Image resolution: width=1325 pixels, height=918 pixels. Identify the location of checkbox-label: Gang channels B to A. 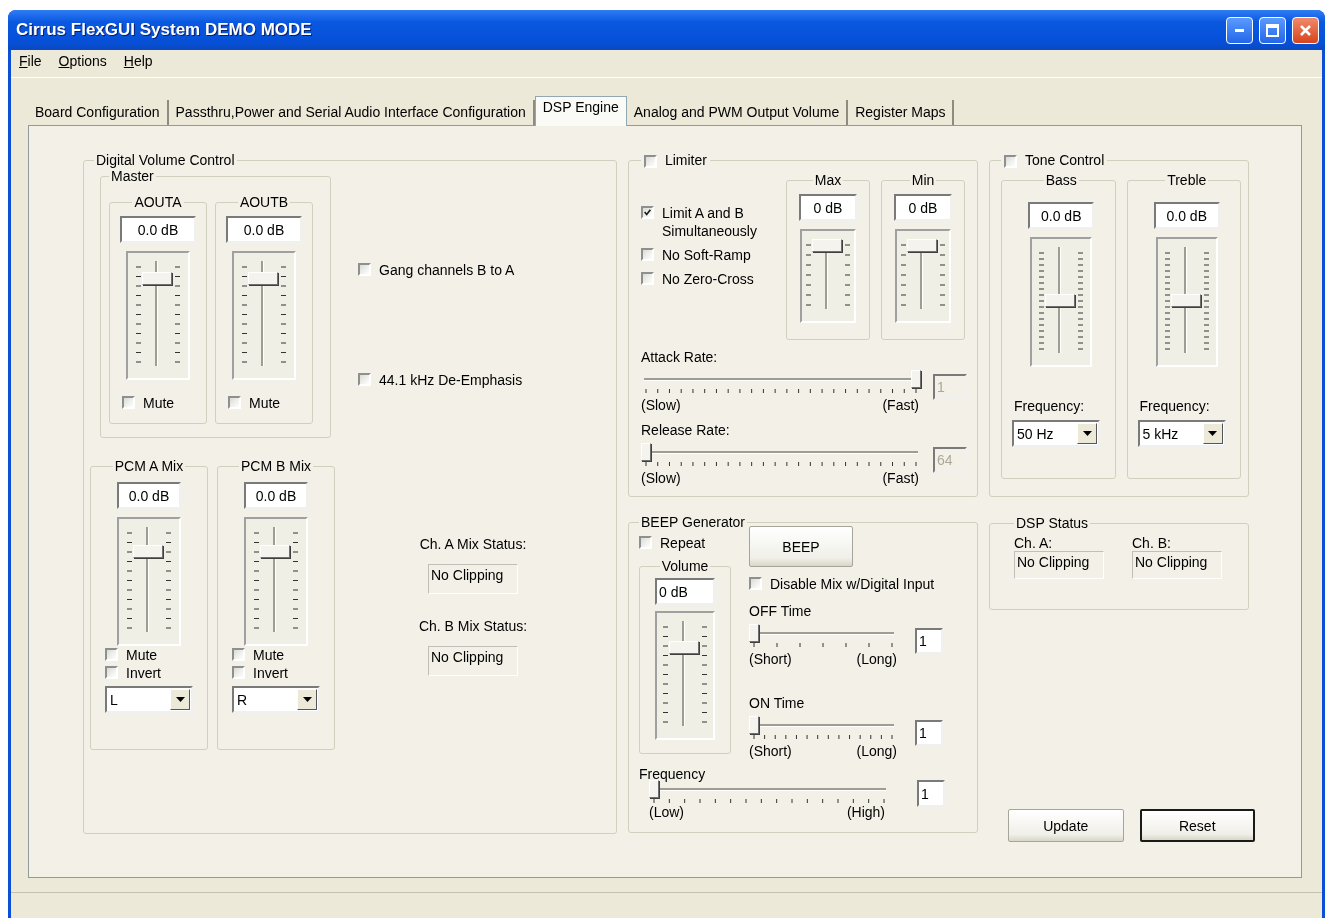
(447, 270).